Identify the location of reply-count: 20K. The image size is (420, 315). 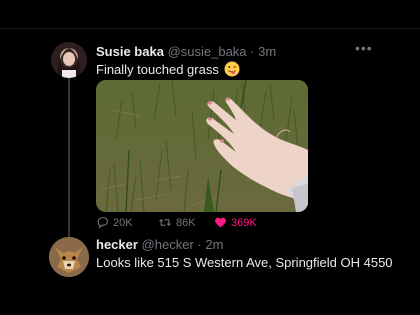
(123, 222).